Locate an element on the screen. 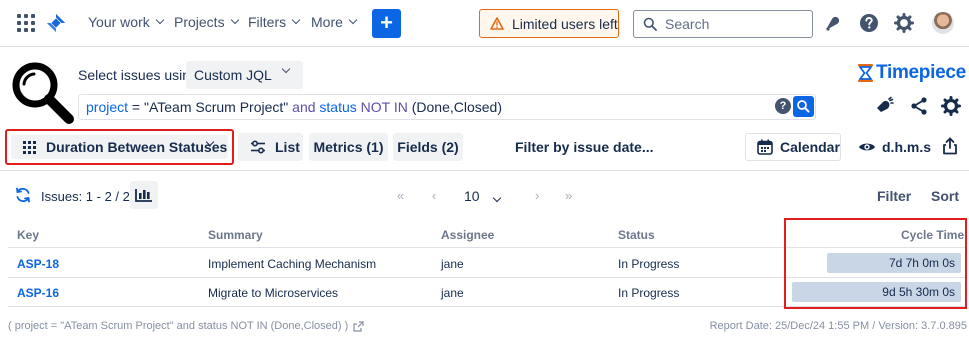 This screenshot has height=340, width=969. nav-projects: Projects is located at coordinates (206, 22).